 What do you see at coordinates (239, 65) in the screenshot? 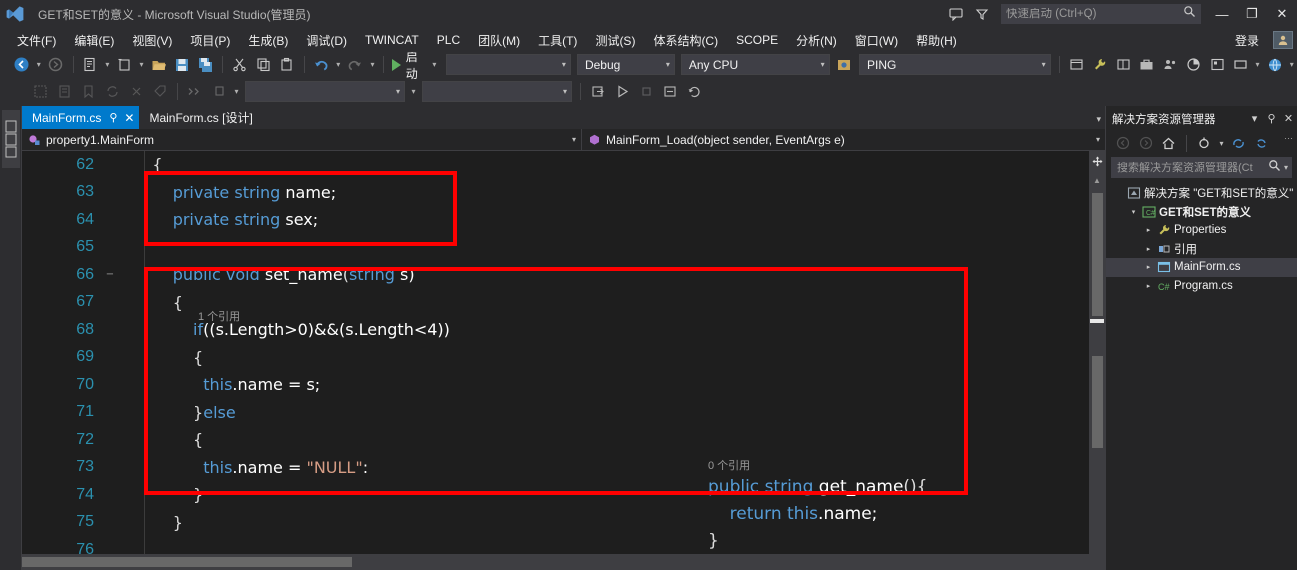
I see `cut-icon` at bounding box center [239, 65].